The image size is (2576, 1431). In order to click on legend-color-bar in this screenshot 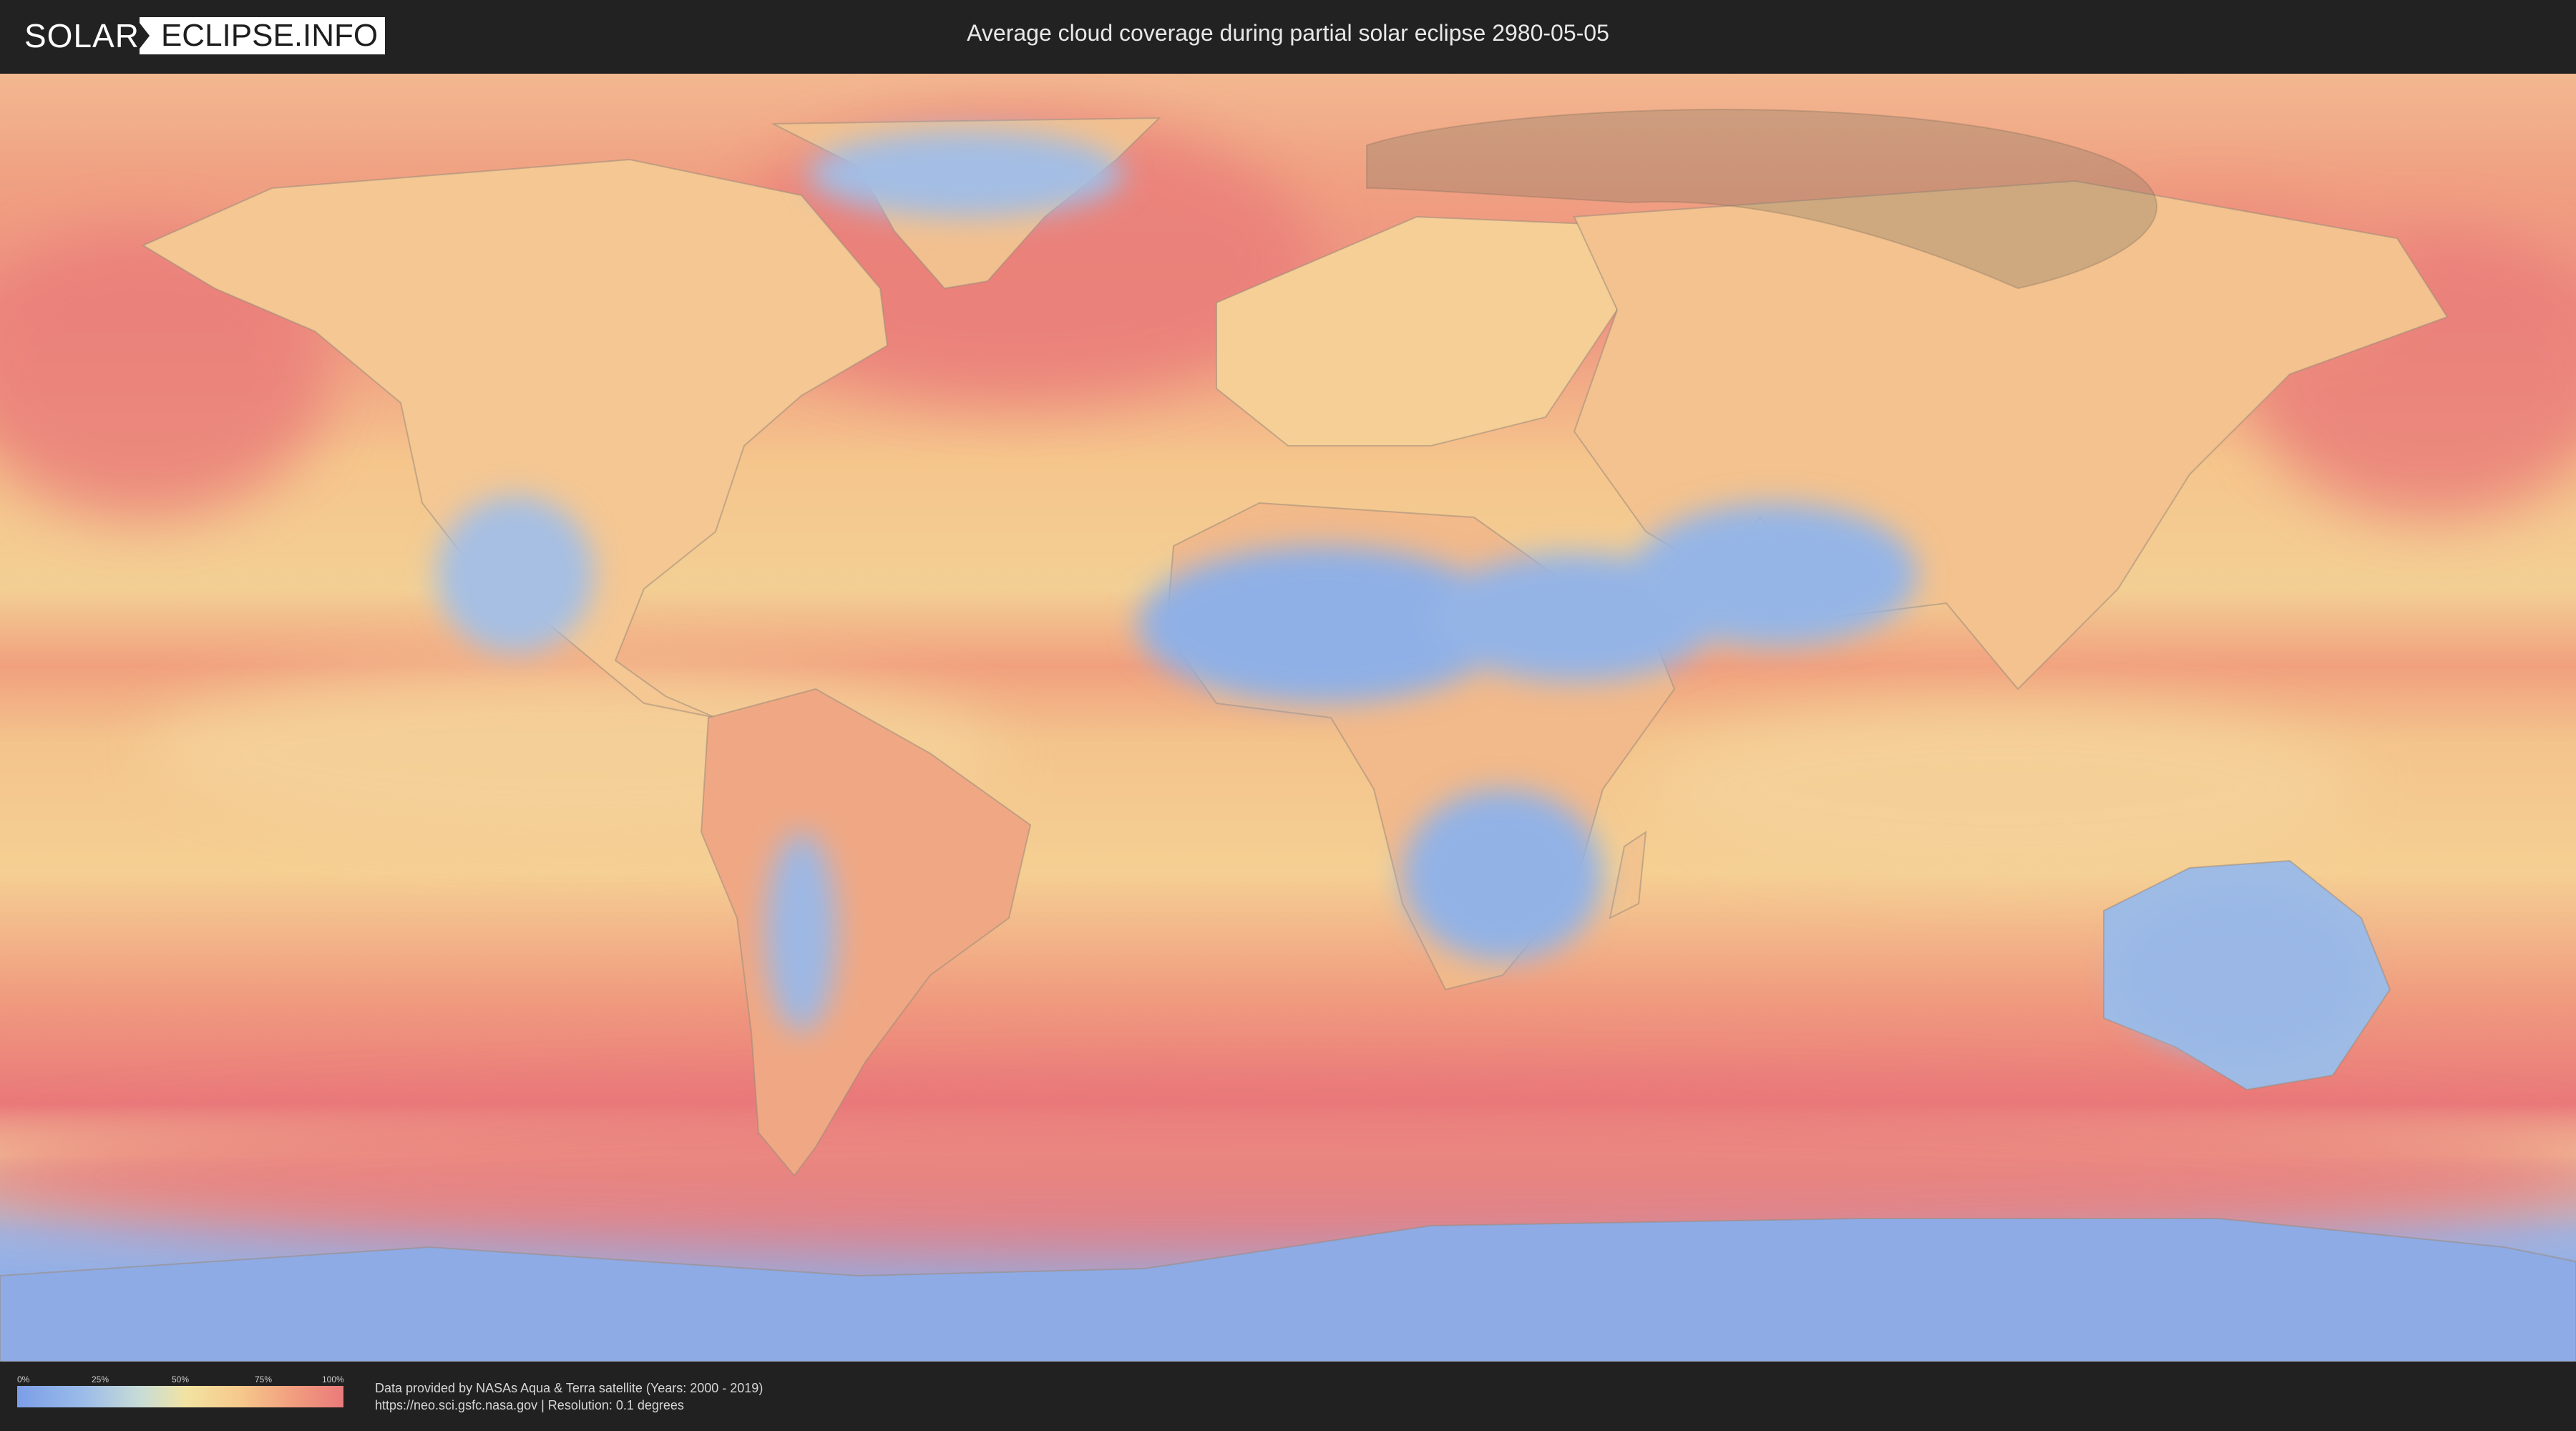, I will do `click(180, 1396)`.